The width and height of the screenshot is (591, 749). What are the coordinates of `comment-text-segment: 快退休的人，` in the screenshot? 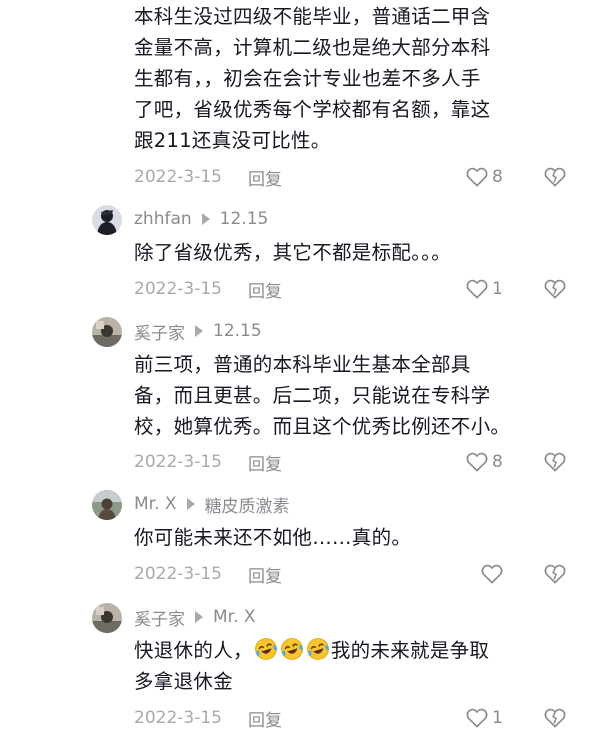 It's located at (193, 650).